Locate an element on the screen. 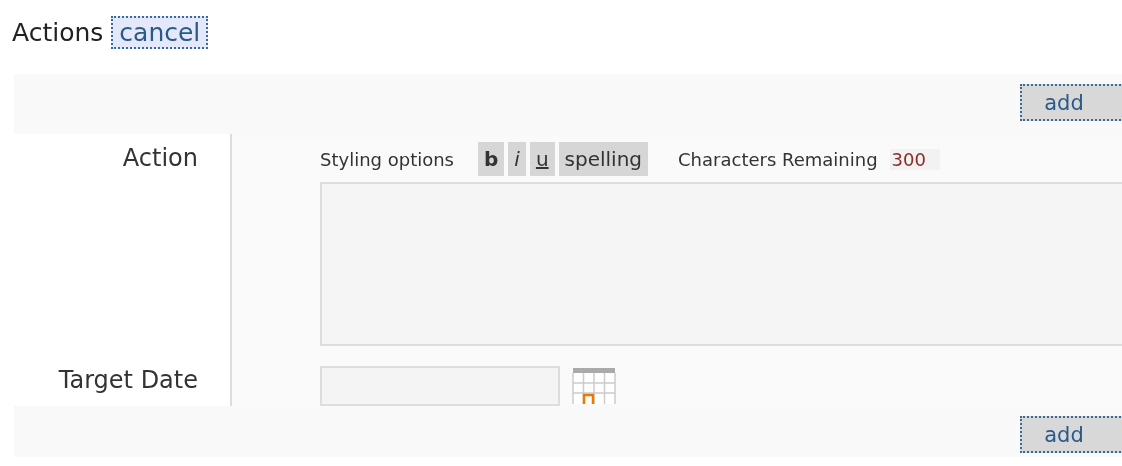 This screenshot has height=466, width=1122. bold-button: b is located at coordinates (491, 159).